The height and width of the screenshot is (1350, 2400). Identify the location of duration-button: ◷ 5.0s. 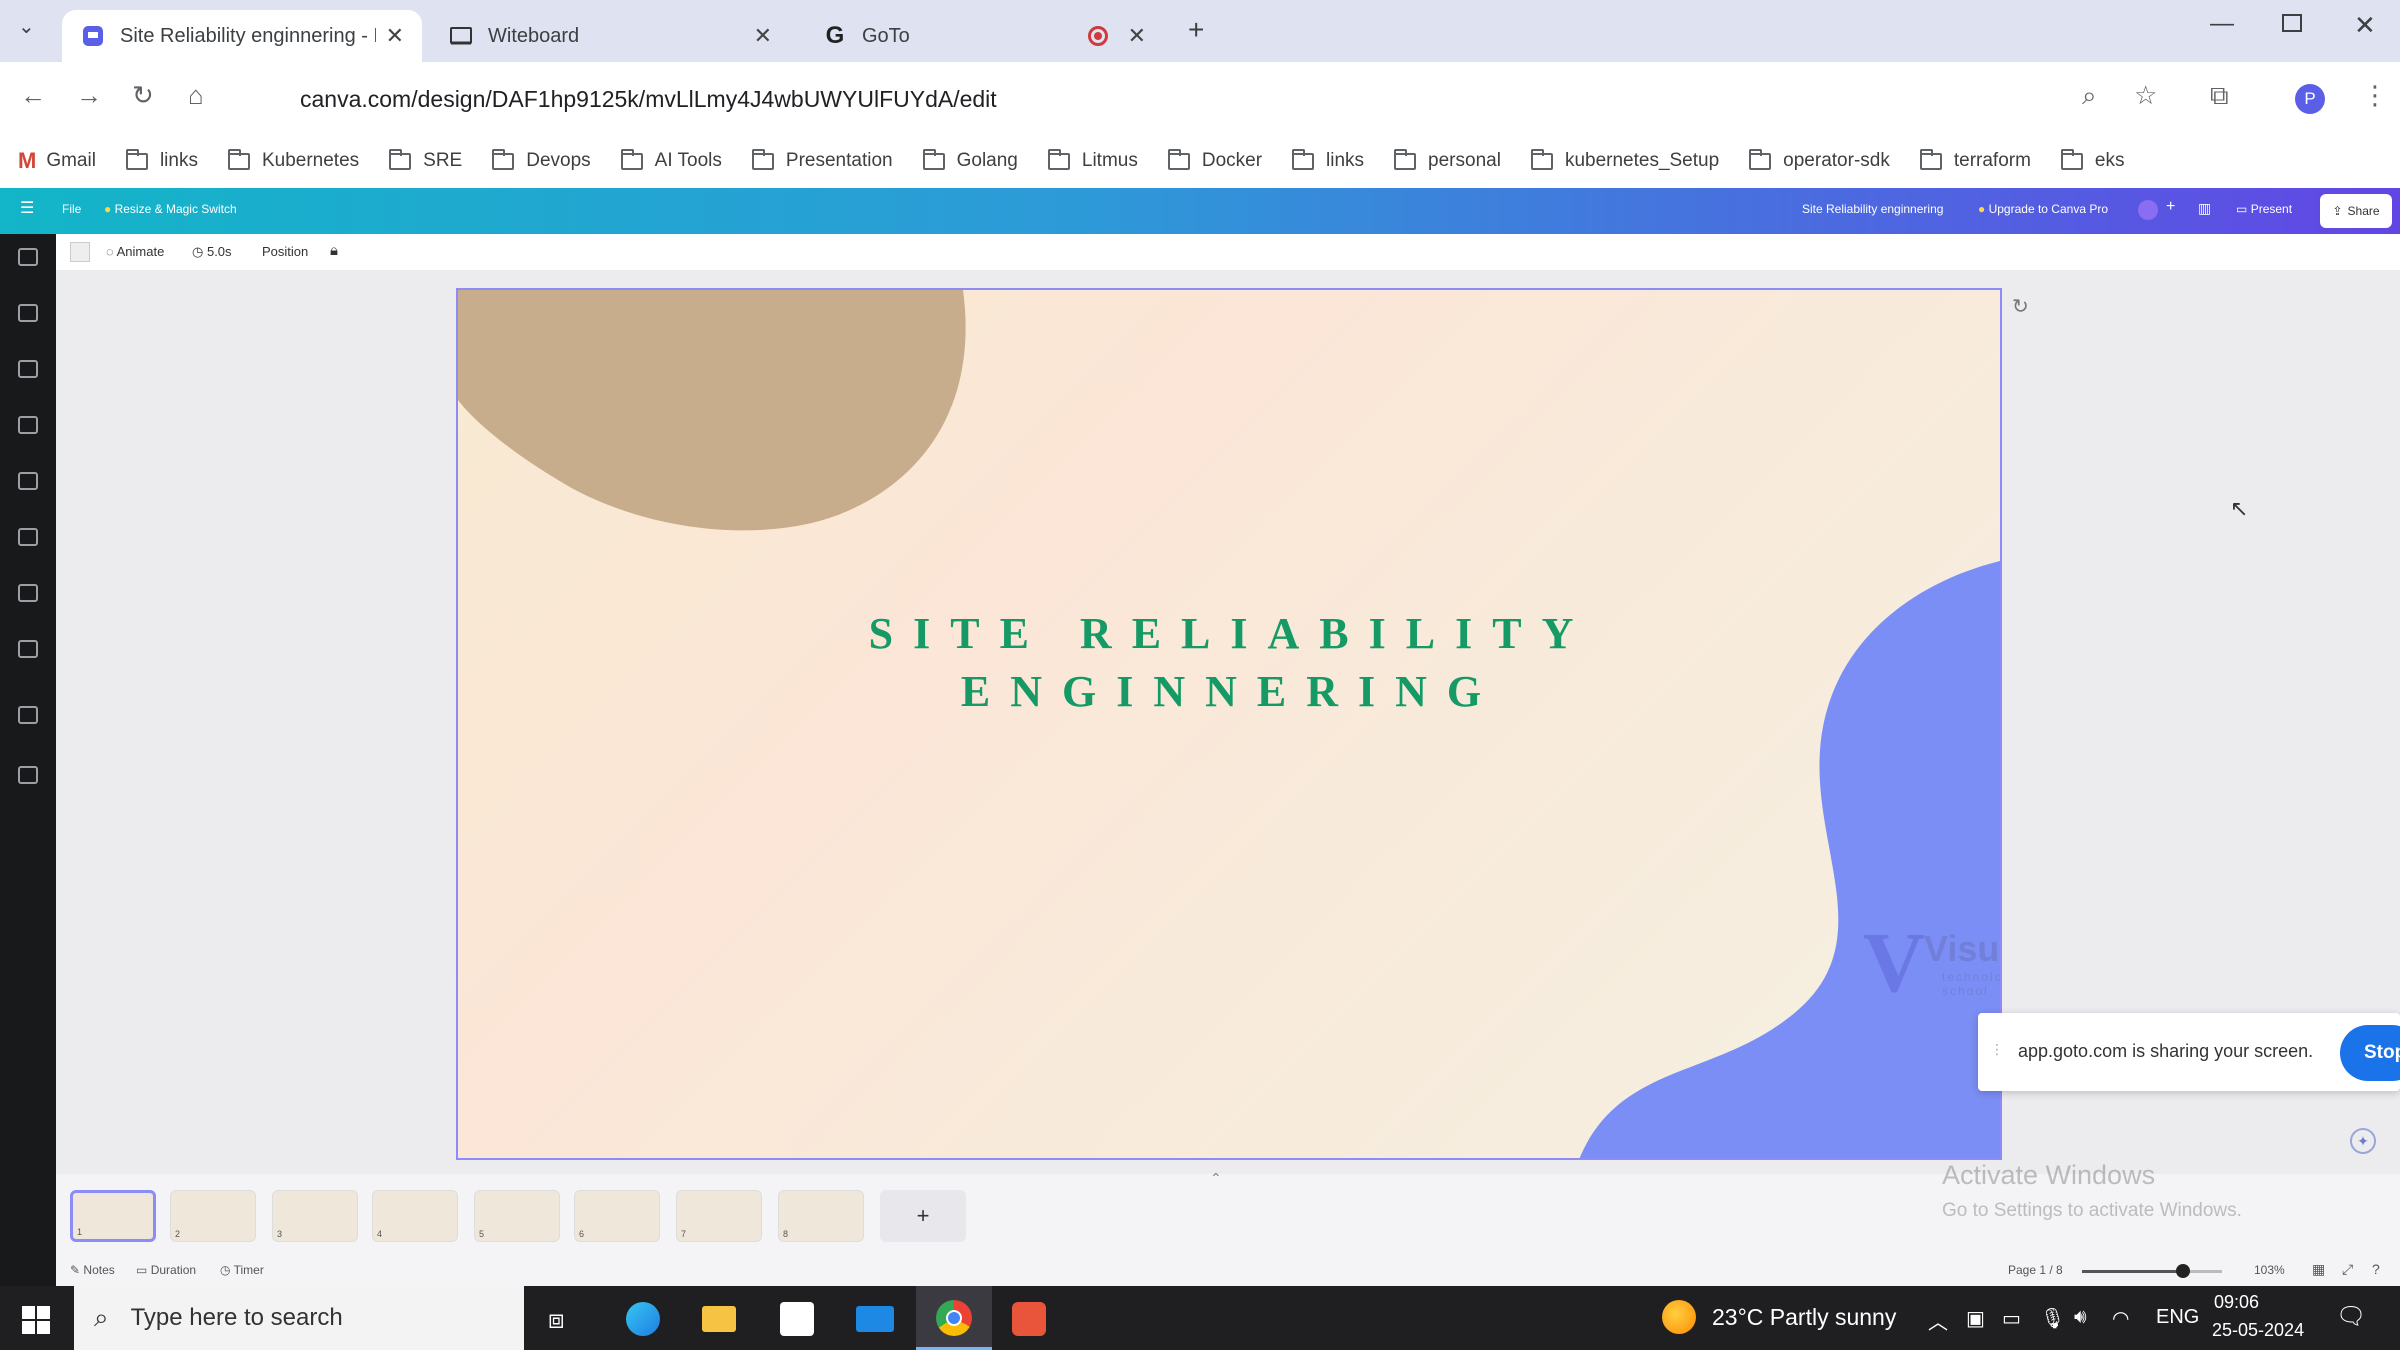
(212, 252).